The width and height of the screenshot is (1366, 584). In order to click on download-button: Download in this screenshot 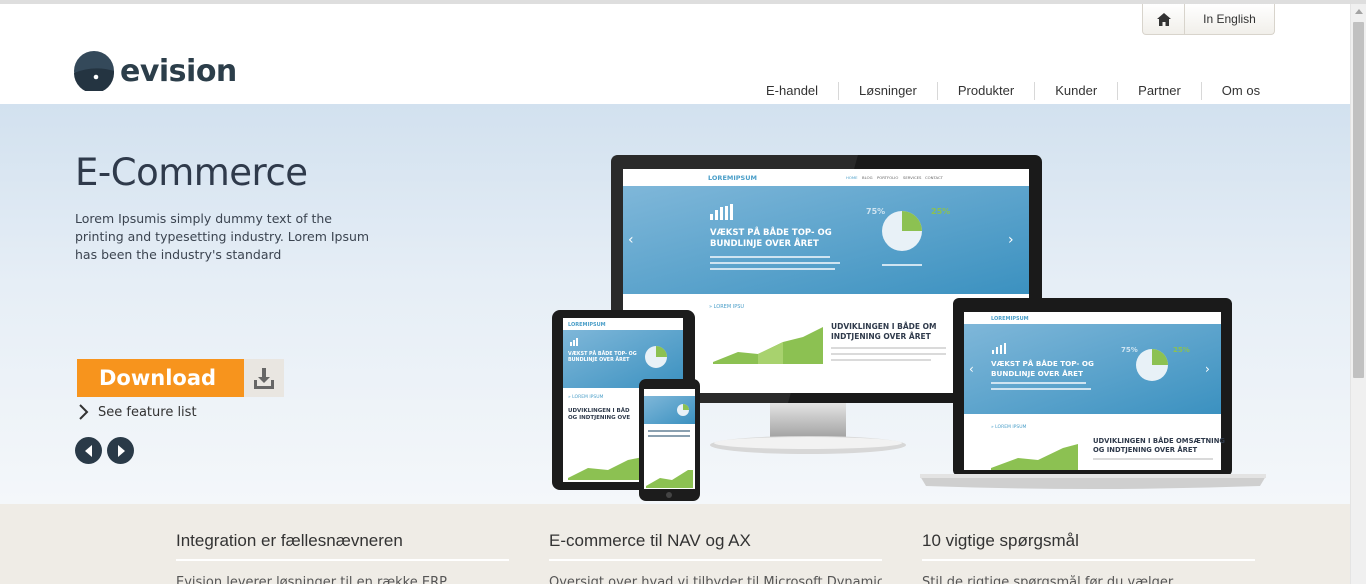, I will do `click(160, 378)`.